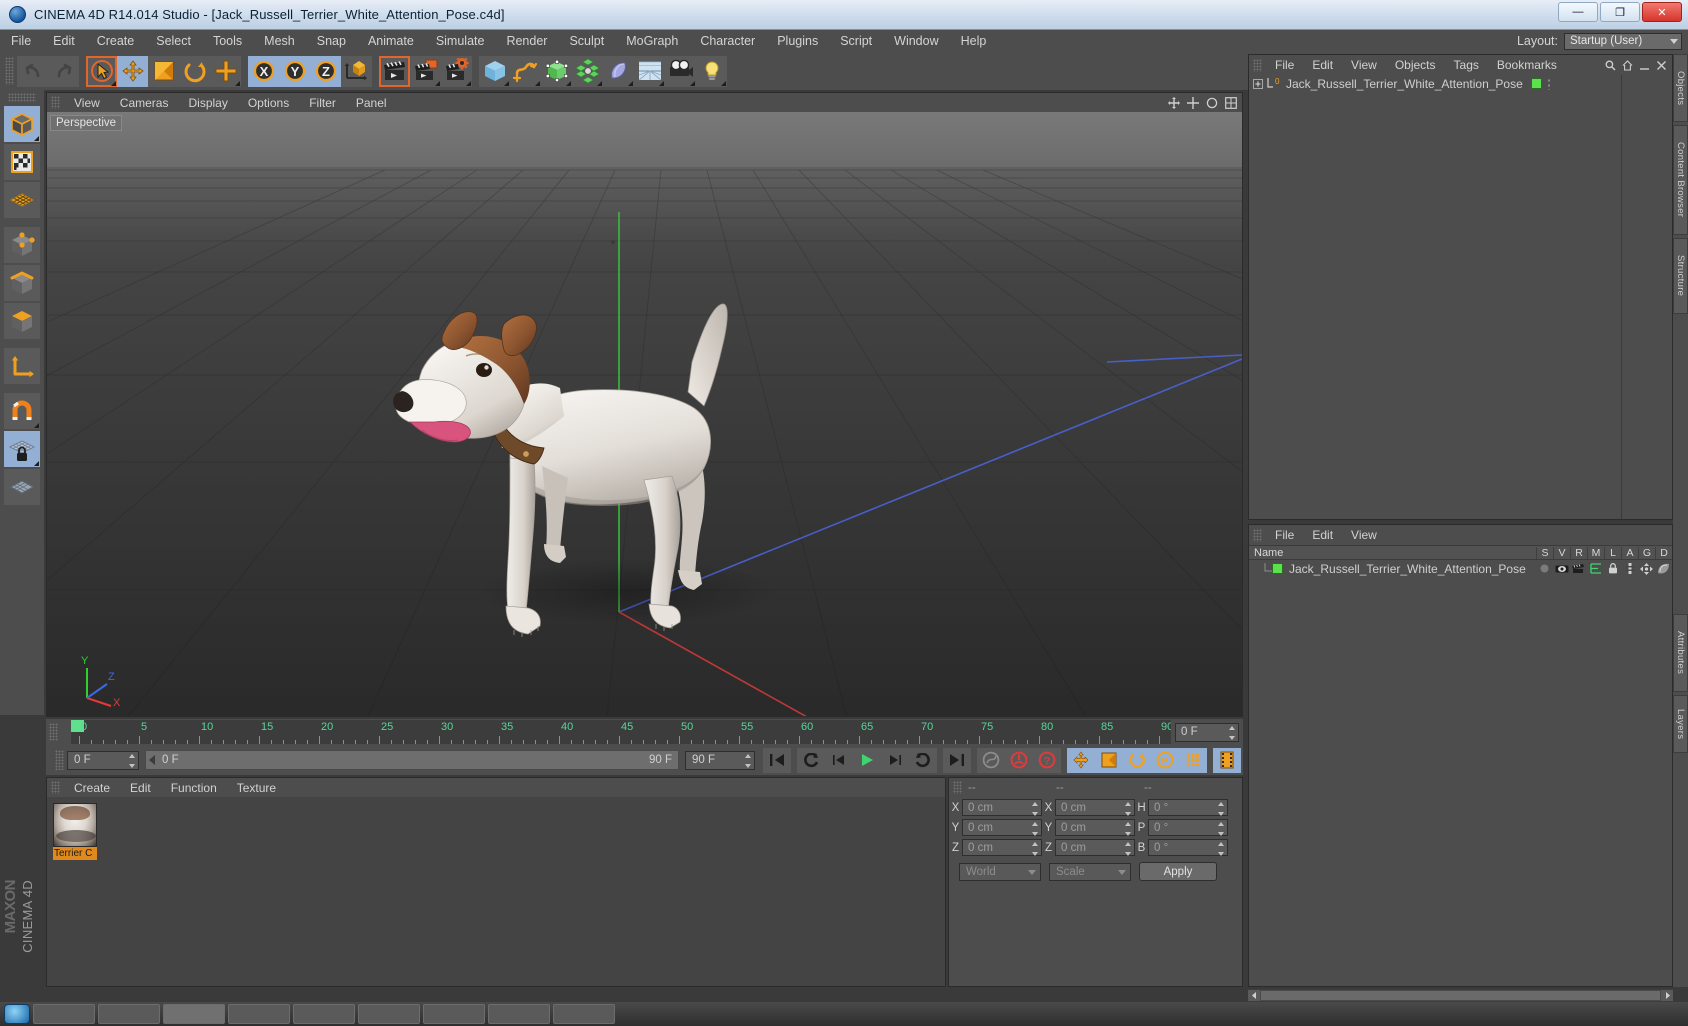 The height and width of the screenshot is (1026, 1688). What do you see at coordinates (811, 760) in the screenshot?
I see `previous-key-button` at bounding box center [811, 760].